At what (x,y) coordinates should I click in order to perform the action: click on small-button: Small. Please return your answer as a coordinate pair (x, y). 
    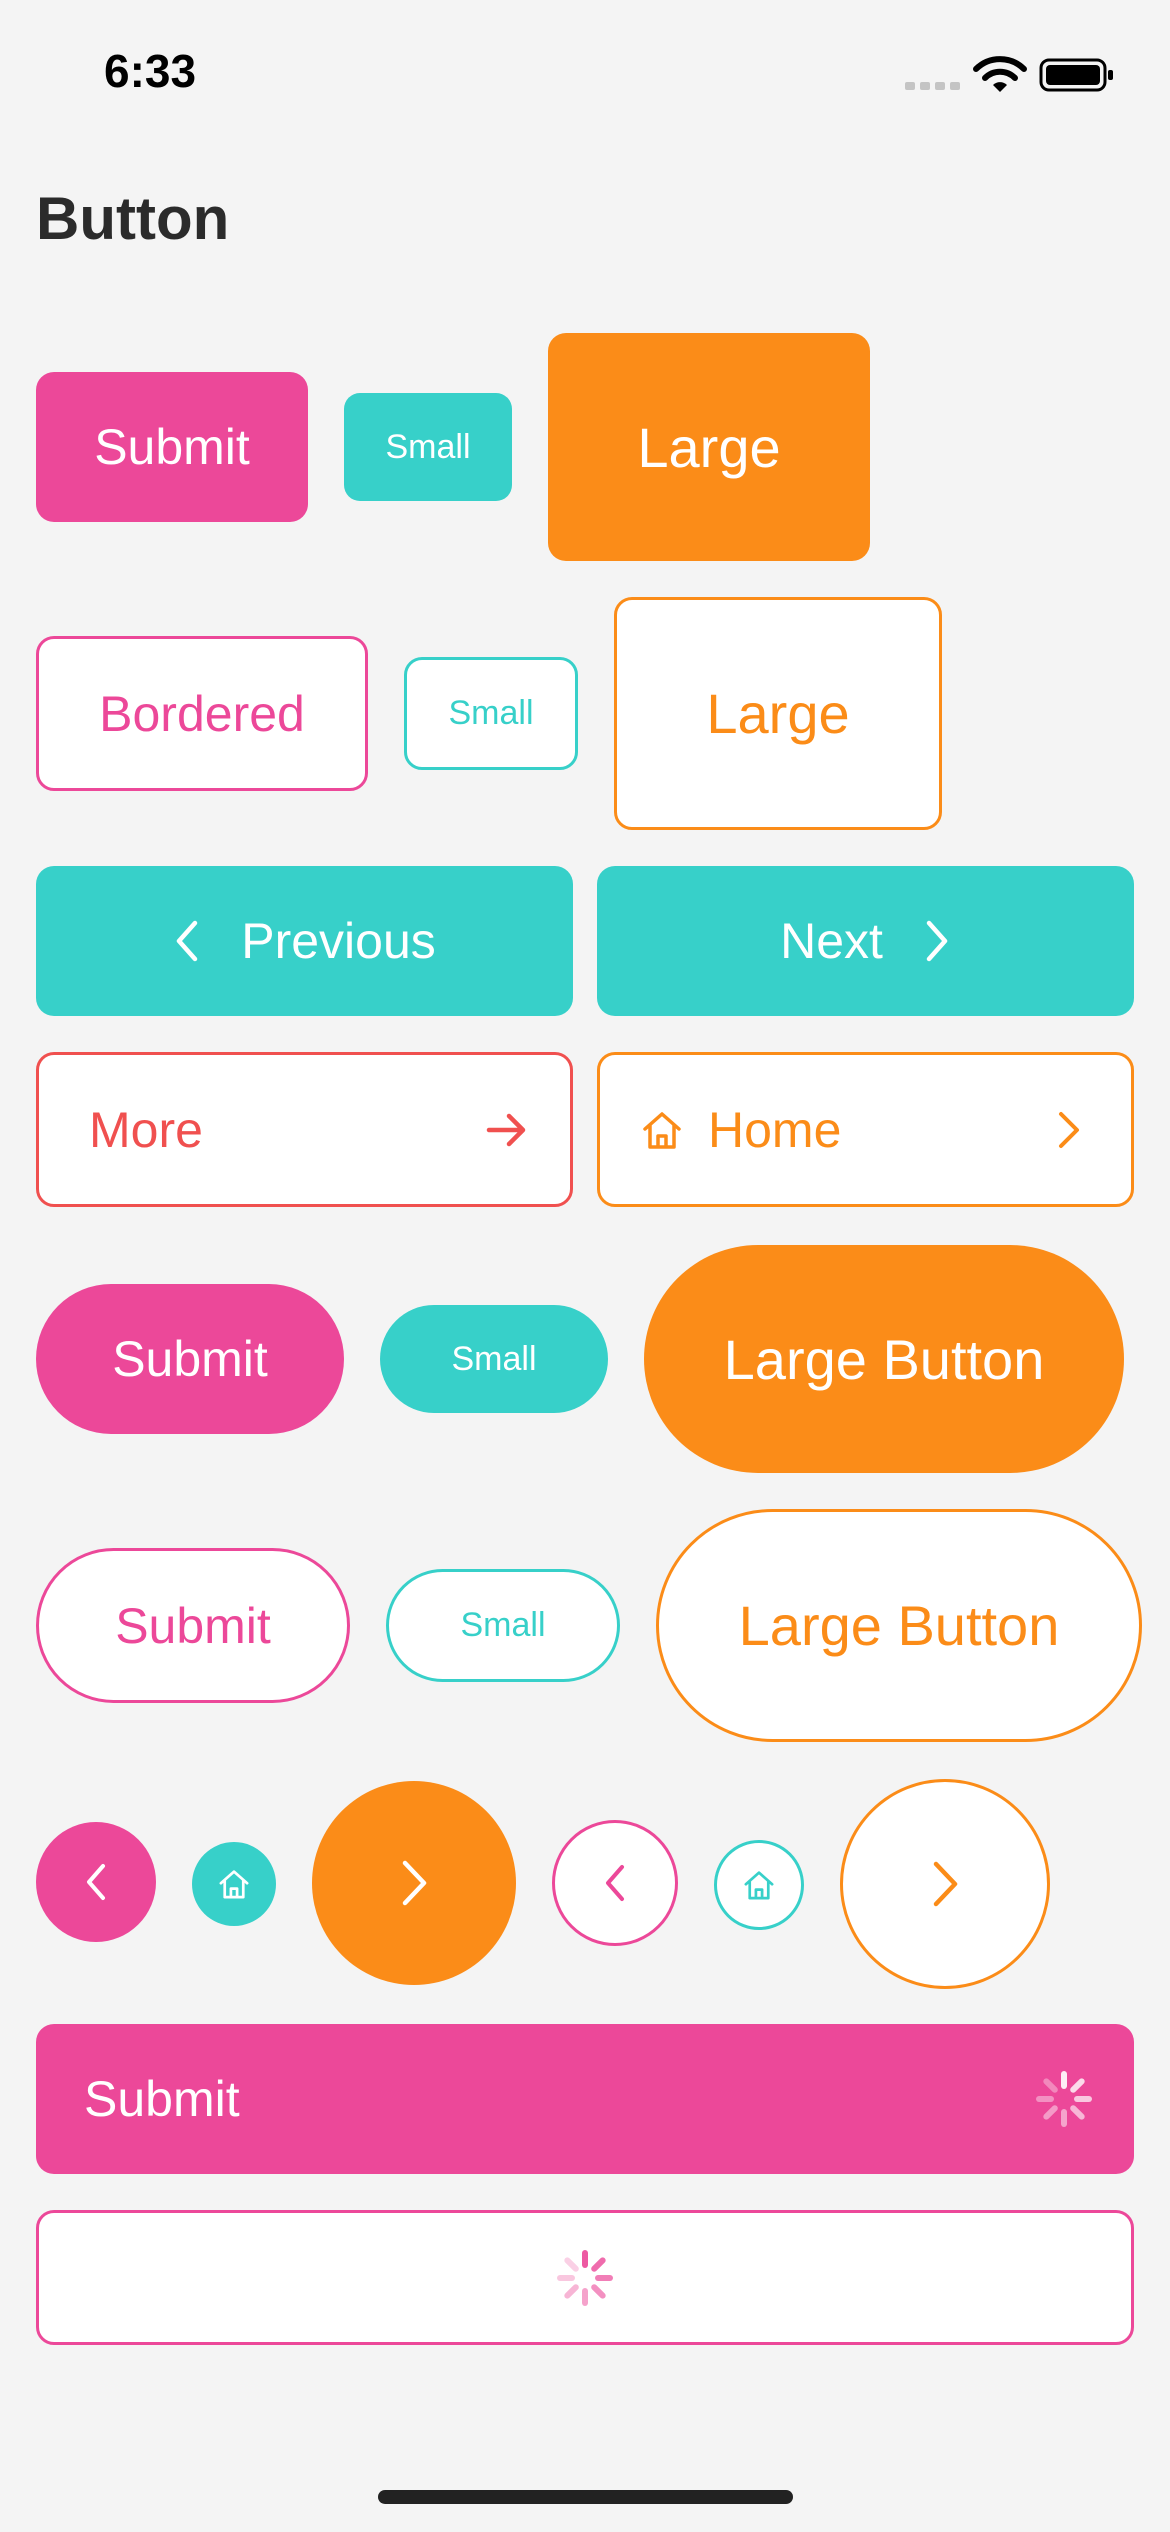
    Looking at the image, I should click on (428, 447).